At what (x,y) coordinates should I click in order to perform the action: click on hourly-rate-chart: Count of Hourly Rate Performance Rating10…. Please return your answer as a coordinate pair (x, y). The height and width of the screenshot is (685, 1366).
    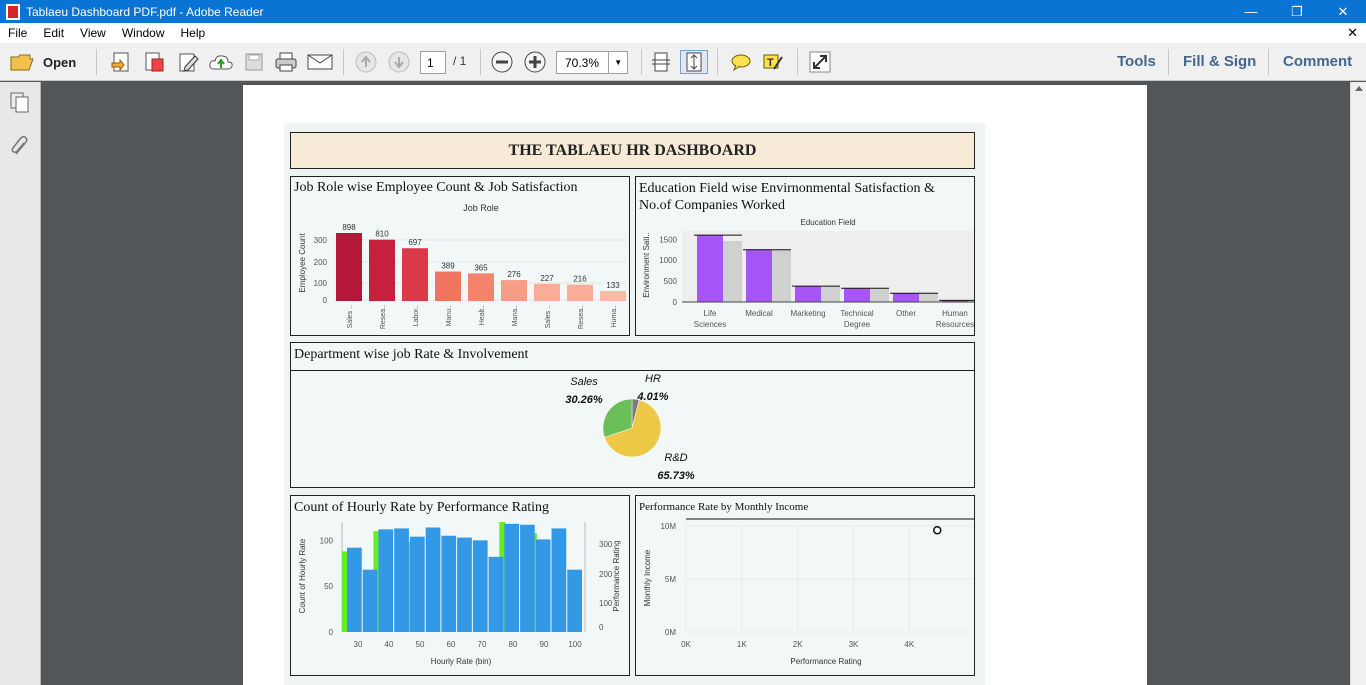
    Looking at the image, I should click on (459, 594).